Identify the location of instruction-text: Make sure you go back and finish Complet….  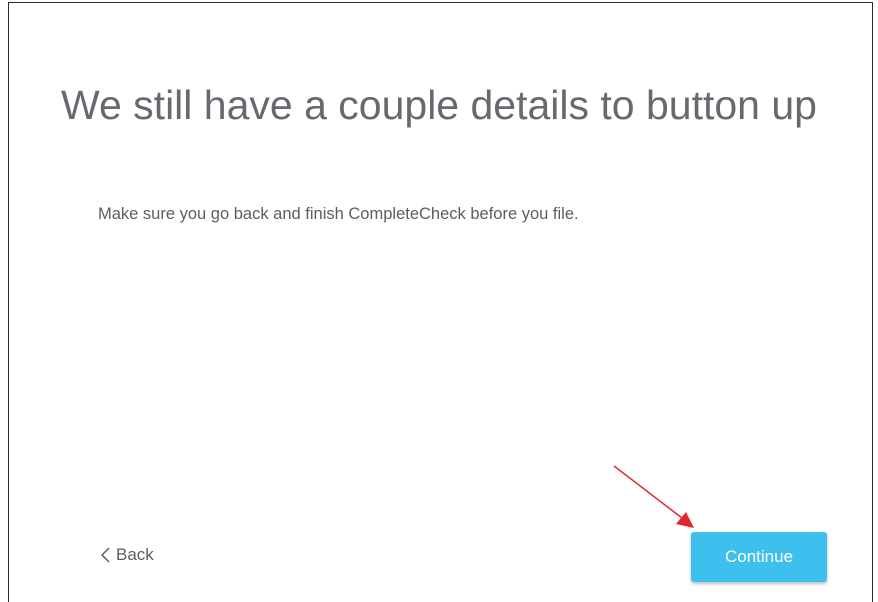
(338, 214).